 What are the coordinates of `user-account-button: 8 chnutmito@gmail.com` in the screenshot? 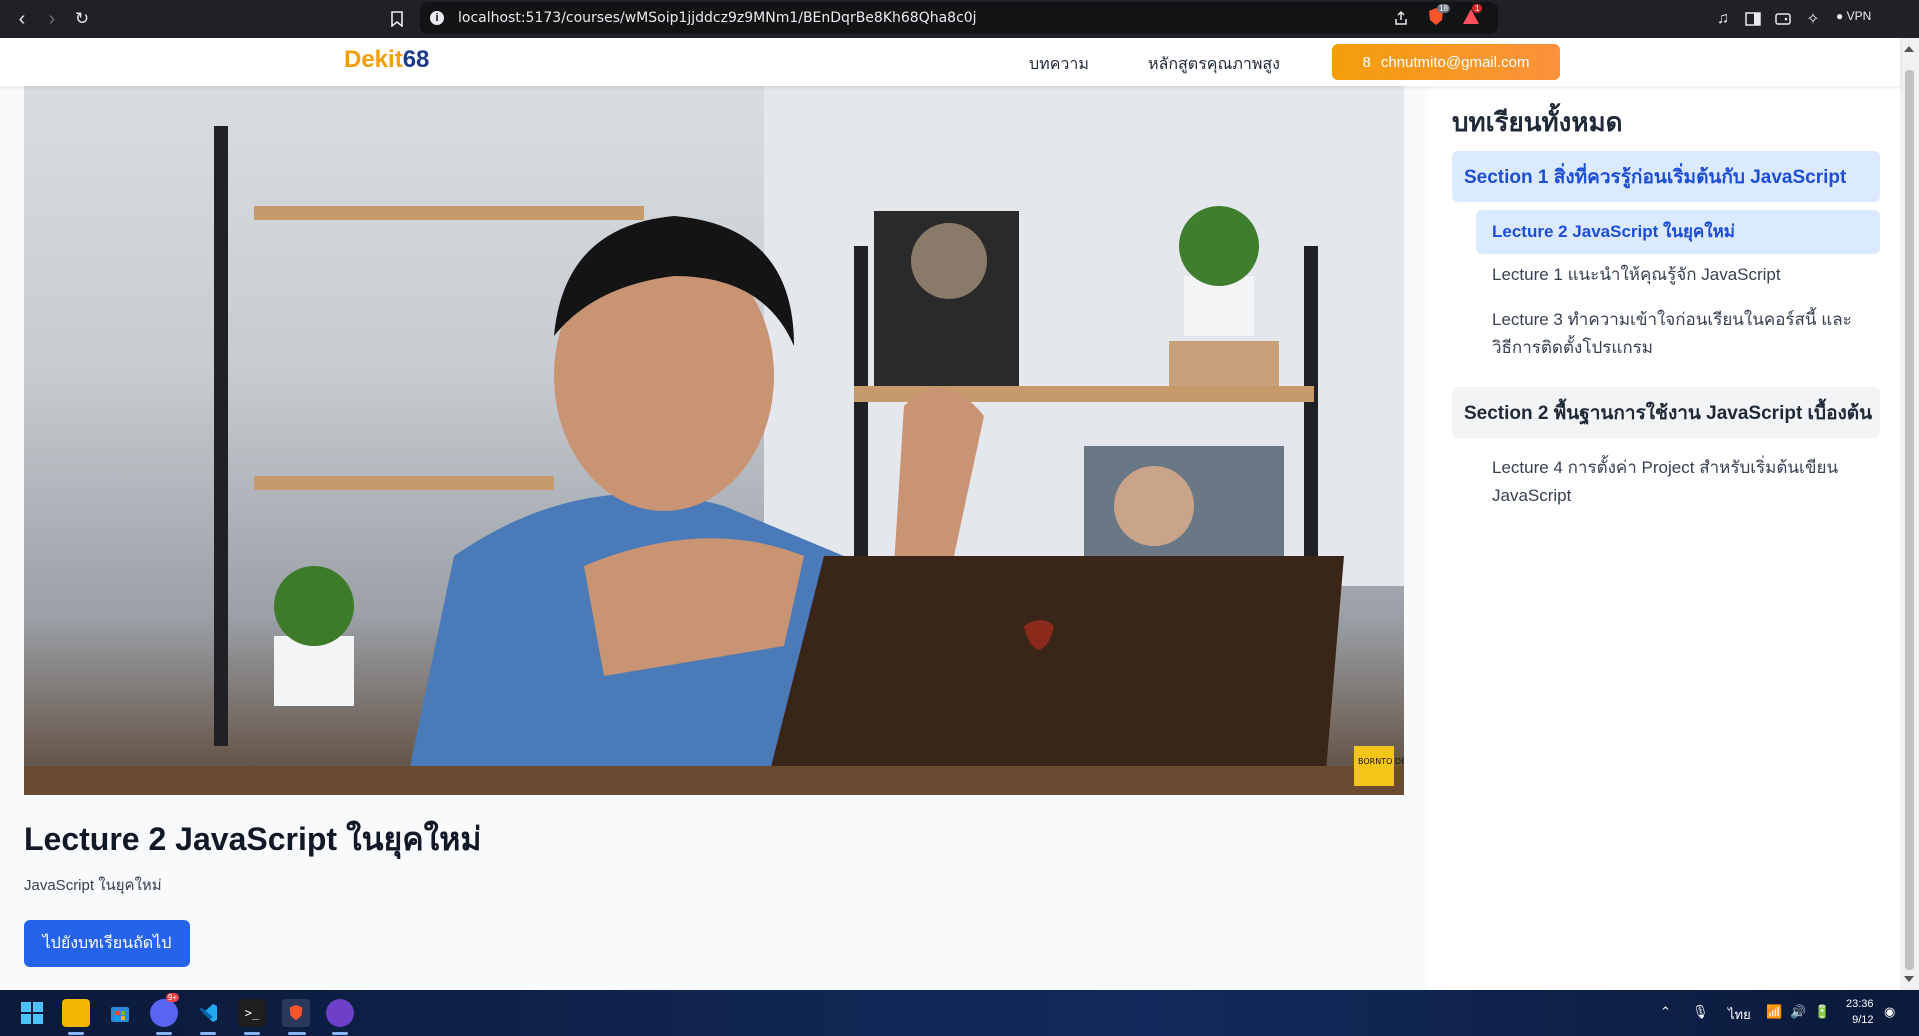 It's located at (1446, 62).